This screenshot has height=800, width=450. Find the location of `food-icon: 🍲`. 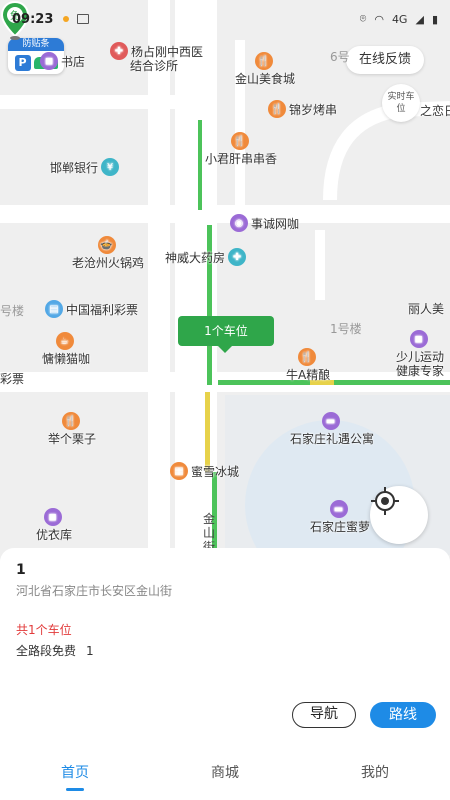

food-icon: 🍲 is located at coordinates (106, 245).